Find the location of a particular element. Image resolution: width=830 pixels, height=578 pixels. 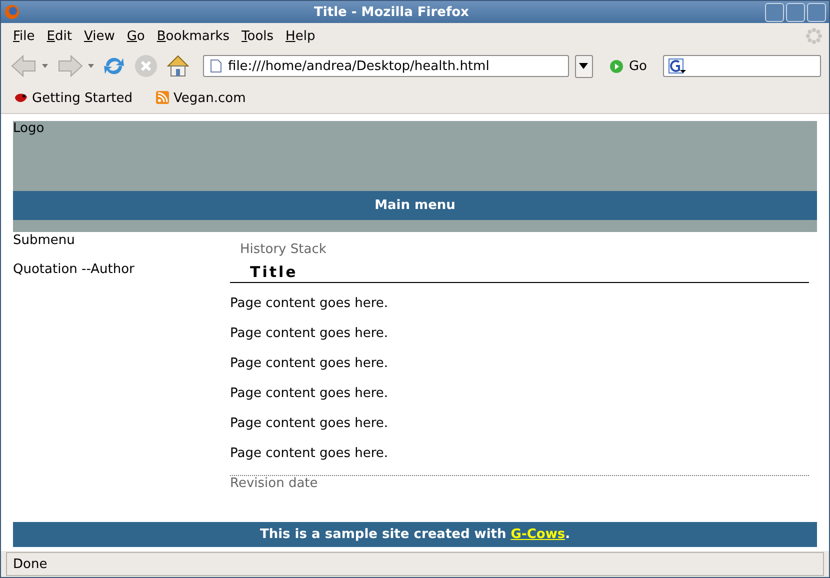

go-button: Go is located at coordinates (626, 66).